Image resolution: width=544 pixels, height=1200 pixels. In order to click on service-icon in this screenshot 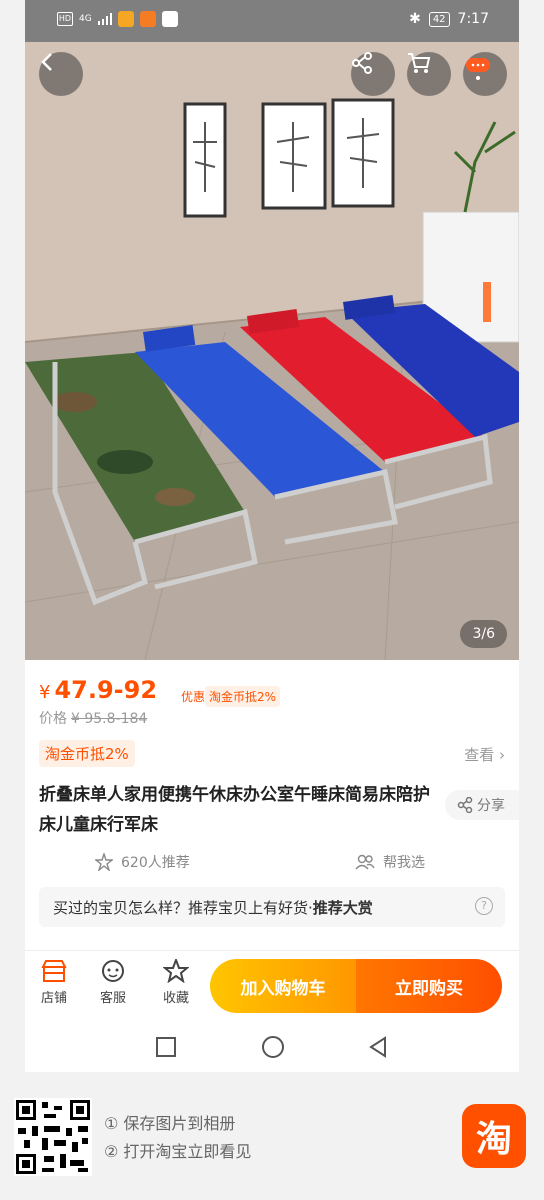, I will do `click(113, 971)`.